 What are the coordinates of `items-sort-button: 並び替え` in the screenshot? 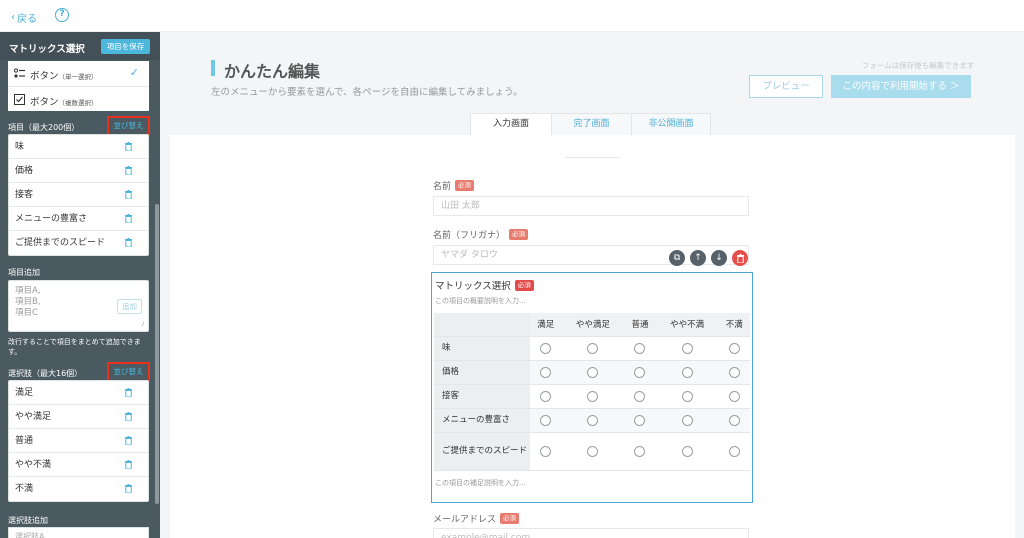 It's located at (128, 126).